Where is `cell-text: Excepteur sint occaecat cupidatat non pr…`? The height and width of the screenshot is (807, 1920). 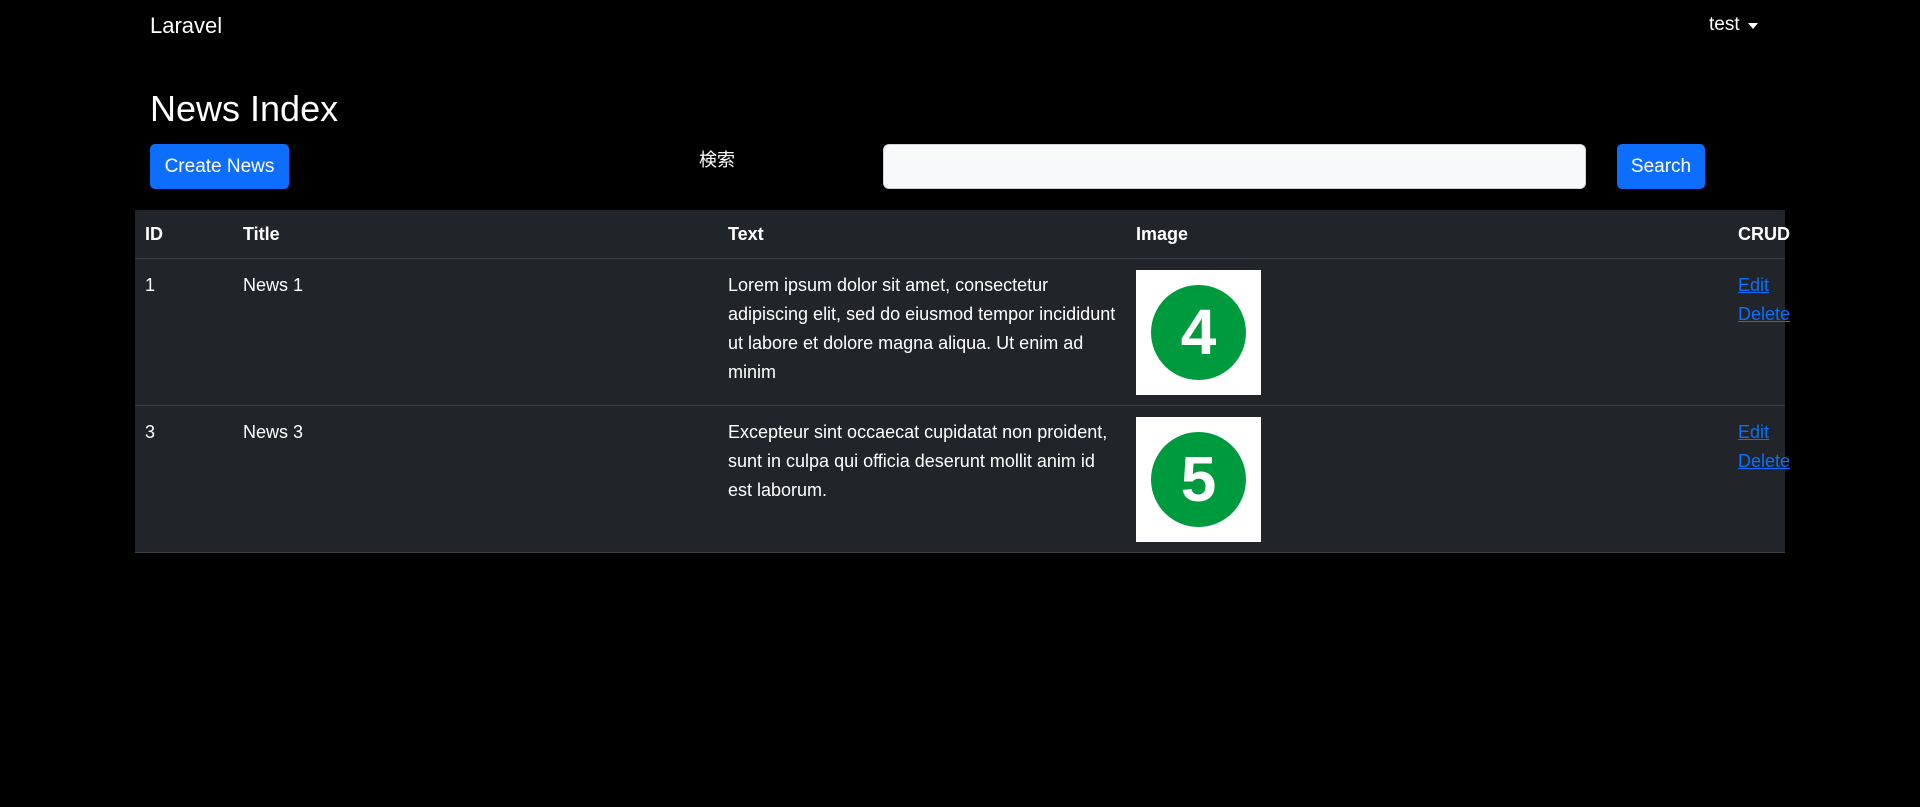 cell-text: Excepteur sint occaecat cupidatat non pr… is located at coordinates (922, 479).